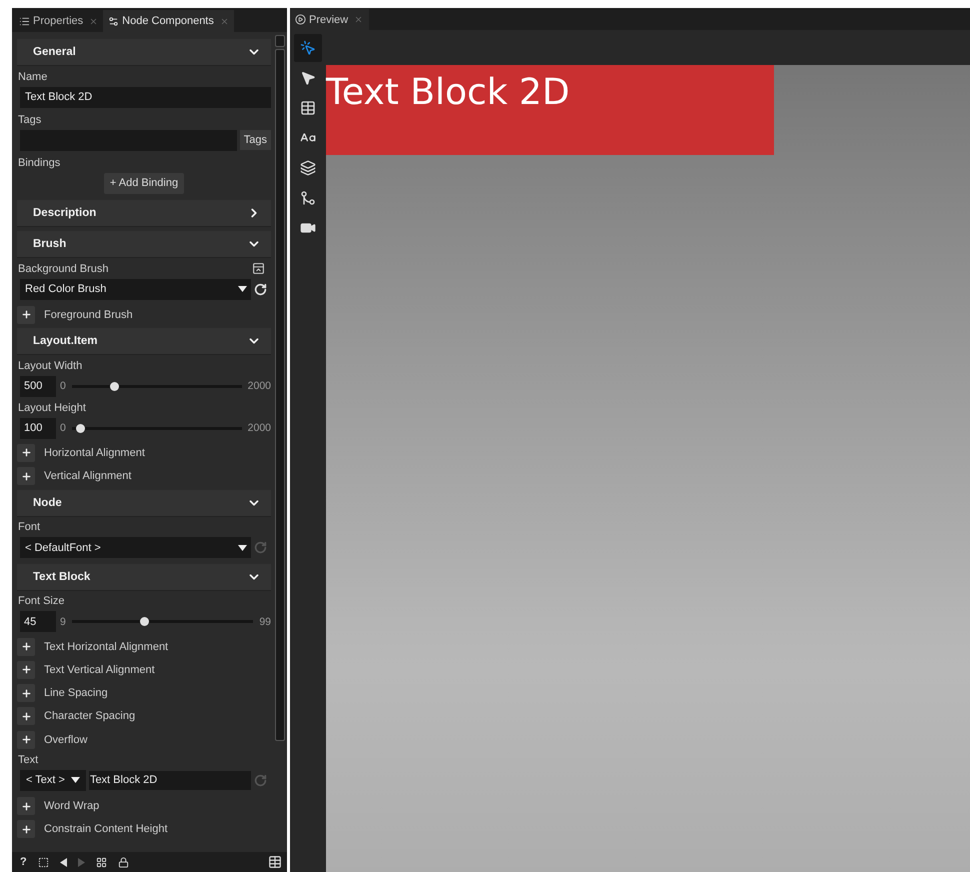 This screenshot has height=872, width=970. Describe the element at coordinates (66, 740) in the screenshot. I see `property-label: Overflow` at that location.